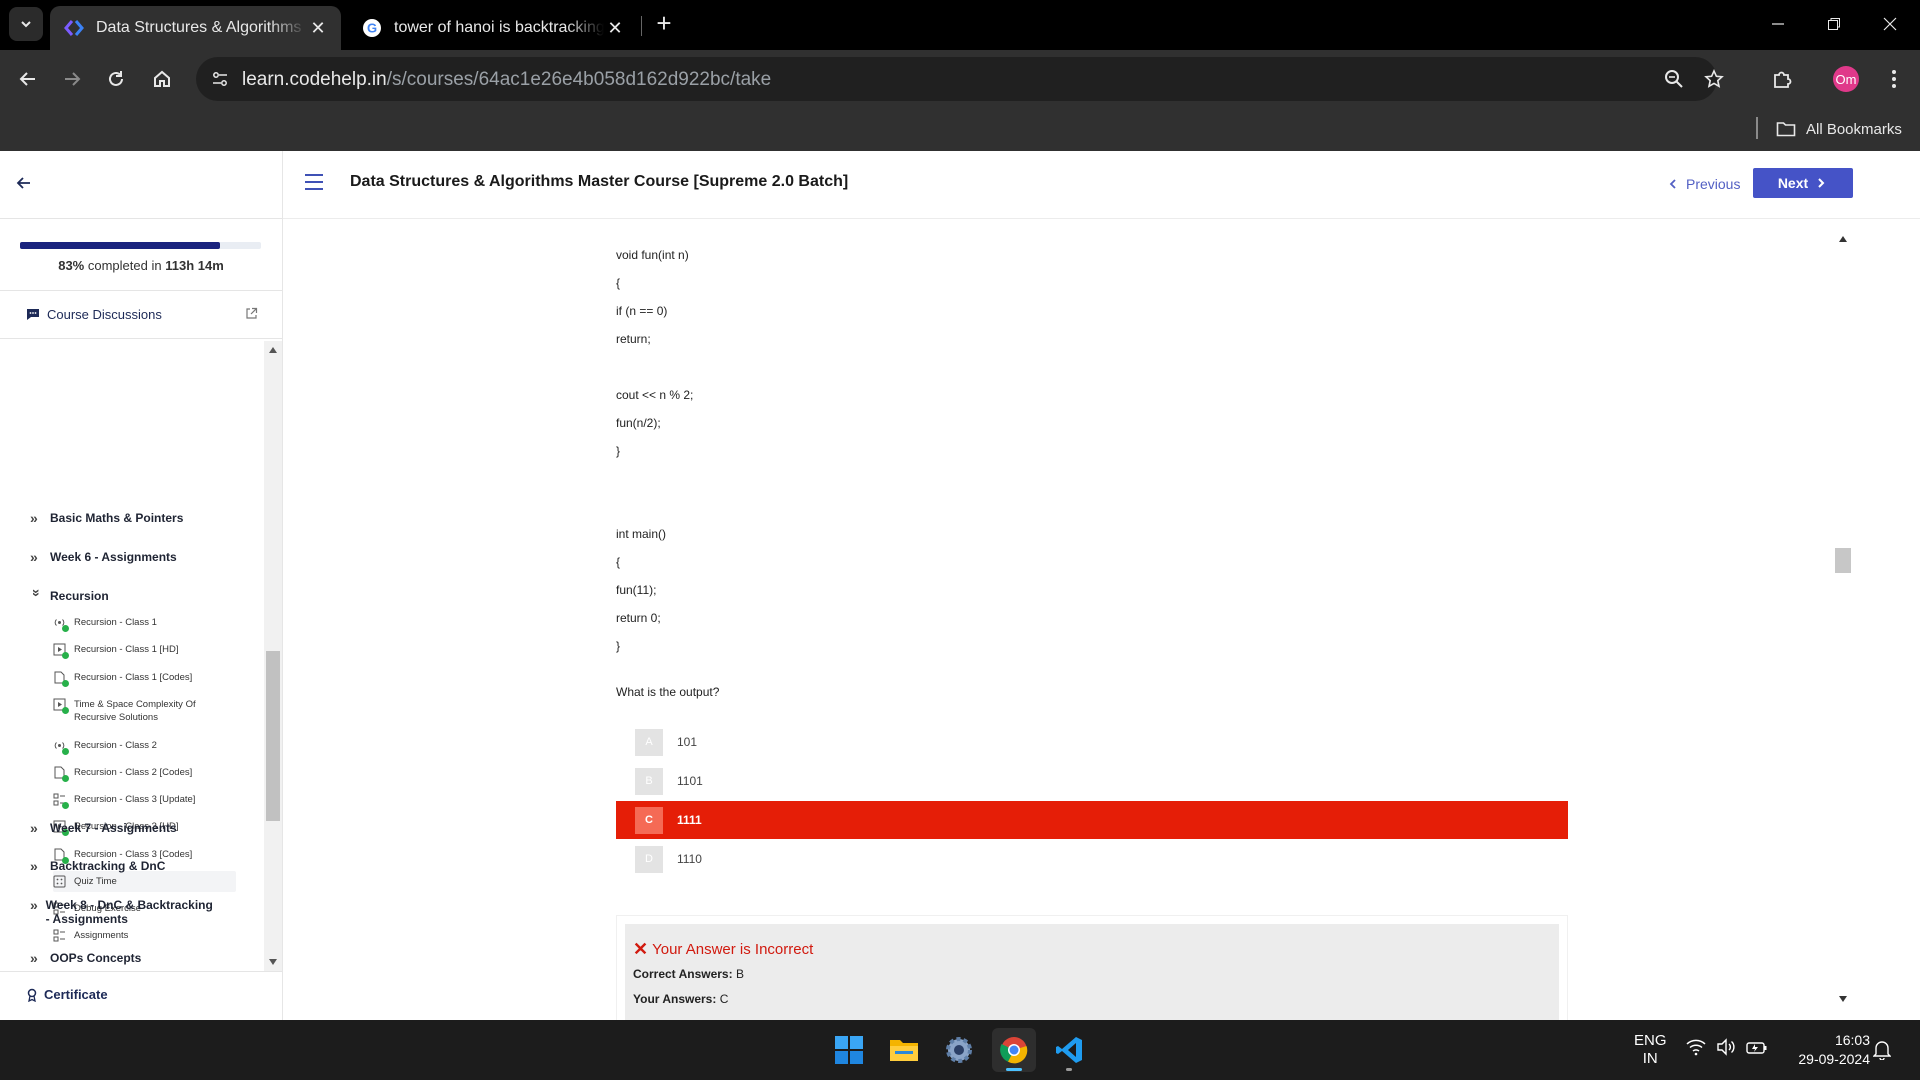  Describe the element at coordinates (1069, 1050) in the screenshot. I see `vscode-icon` at that location.